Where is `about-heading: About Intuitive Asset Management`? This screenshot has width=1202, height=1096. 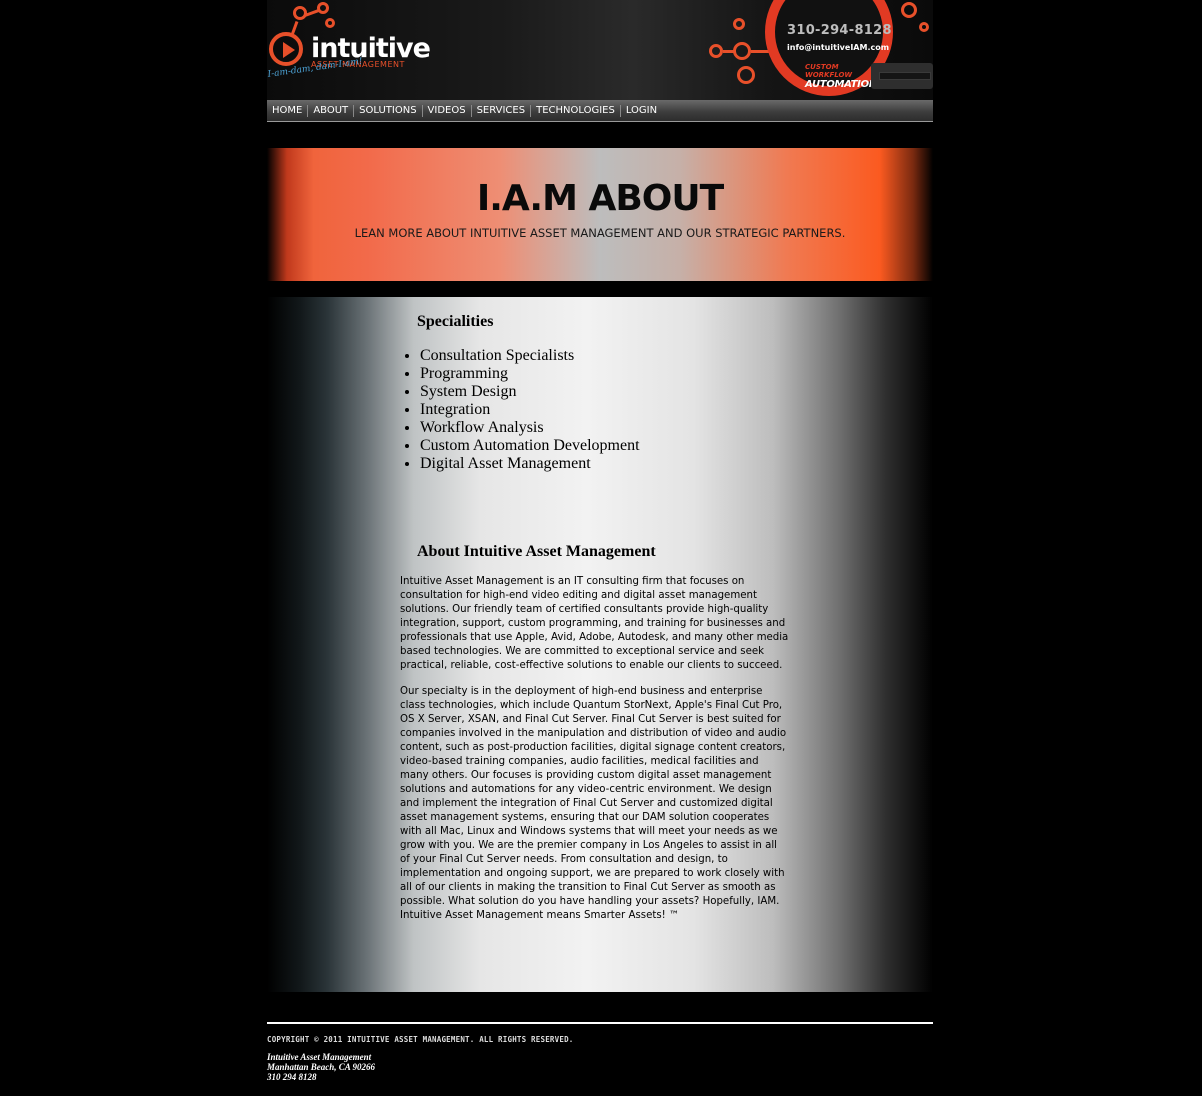
about-heading: About Intuitive Asset Management is located at coordinates (536, 551).